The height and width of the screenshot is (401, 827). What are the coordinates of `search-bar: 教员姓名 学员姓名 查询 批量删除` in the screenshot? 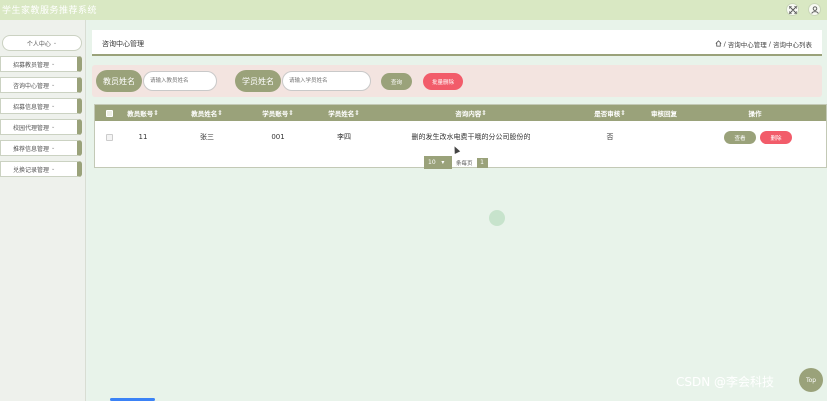 It's located at (457, 81).